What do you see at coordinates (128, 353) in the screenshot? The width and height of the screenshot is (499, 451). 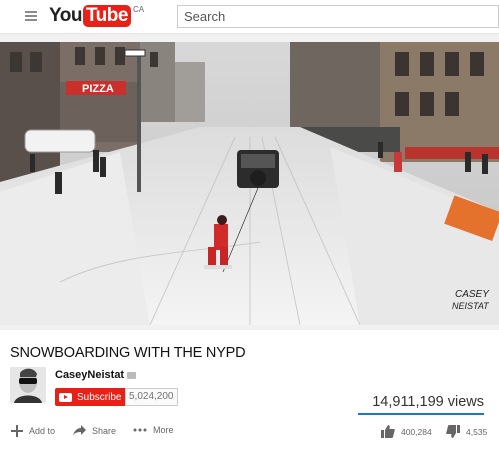 I see `video-title: SNOWBOARDING WITH THE NYPD` at bounding box center [128, 353].